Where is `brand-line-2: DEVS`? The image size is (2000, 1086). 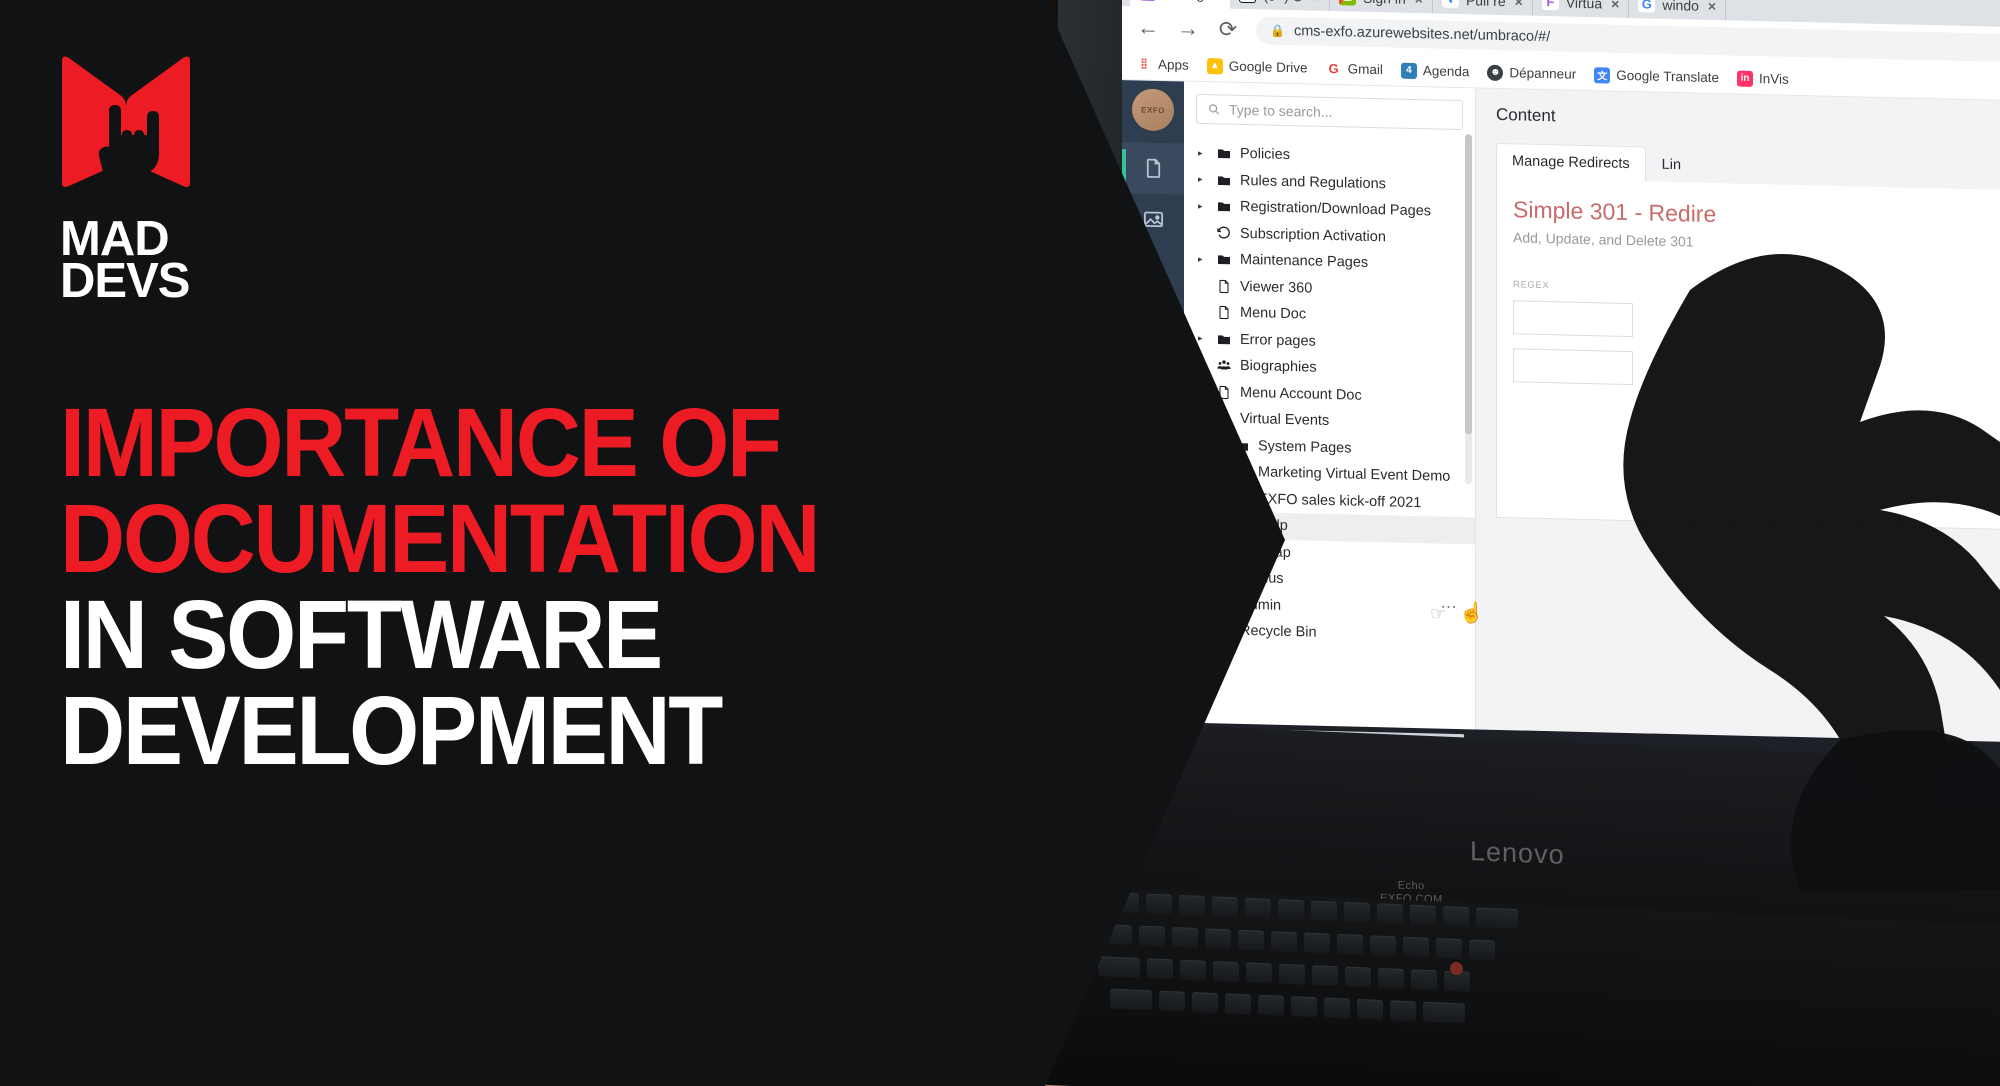 brand-line-2: DEVS is located at coordinates (125, 281).